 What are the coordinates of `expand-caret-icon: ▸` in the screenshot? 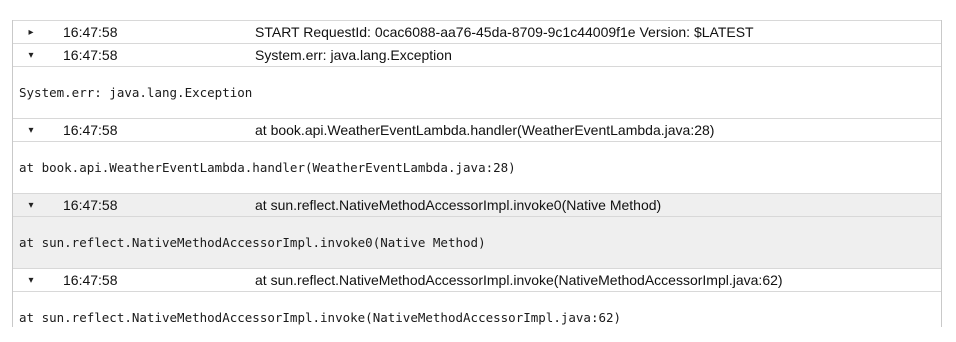 It's located at (31, 32).